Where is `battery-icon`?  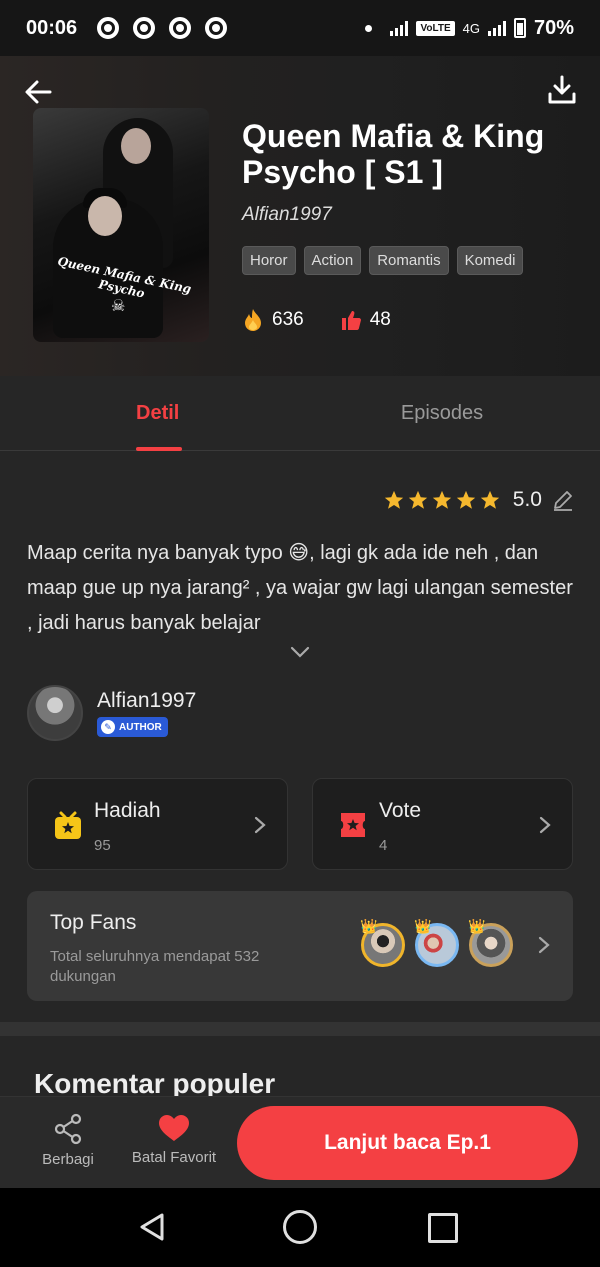 battery-icon is located at coordinates (519, 28).